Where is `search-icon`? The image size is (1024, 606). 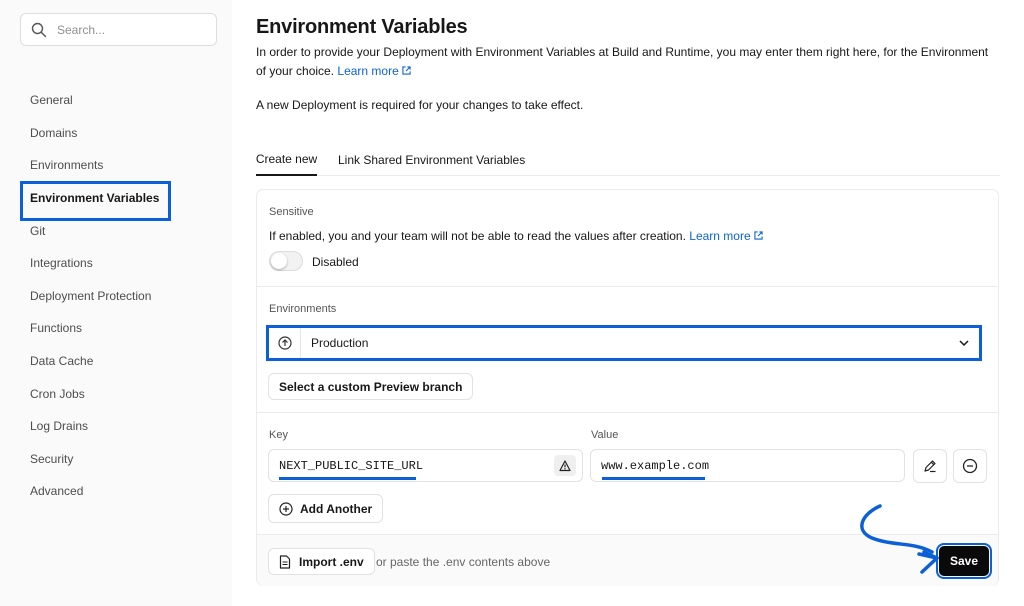
search-icon is located at coordinates (39, 29).